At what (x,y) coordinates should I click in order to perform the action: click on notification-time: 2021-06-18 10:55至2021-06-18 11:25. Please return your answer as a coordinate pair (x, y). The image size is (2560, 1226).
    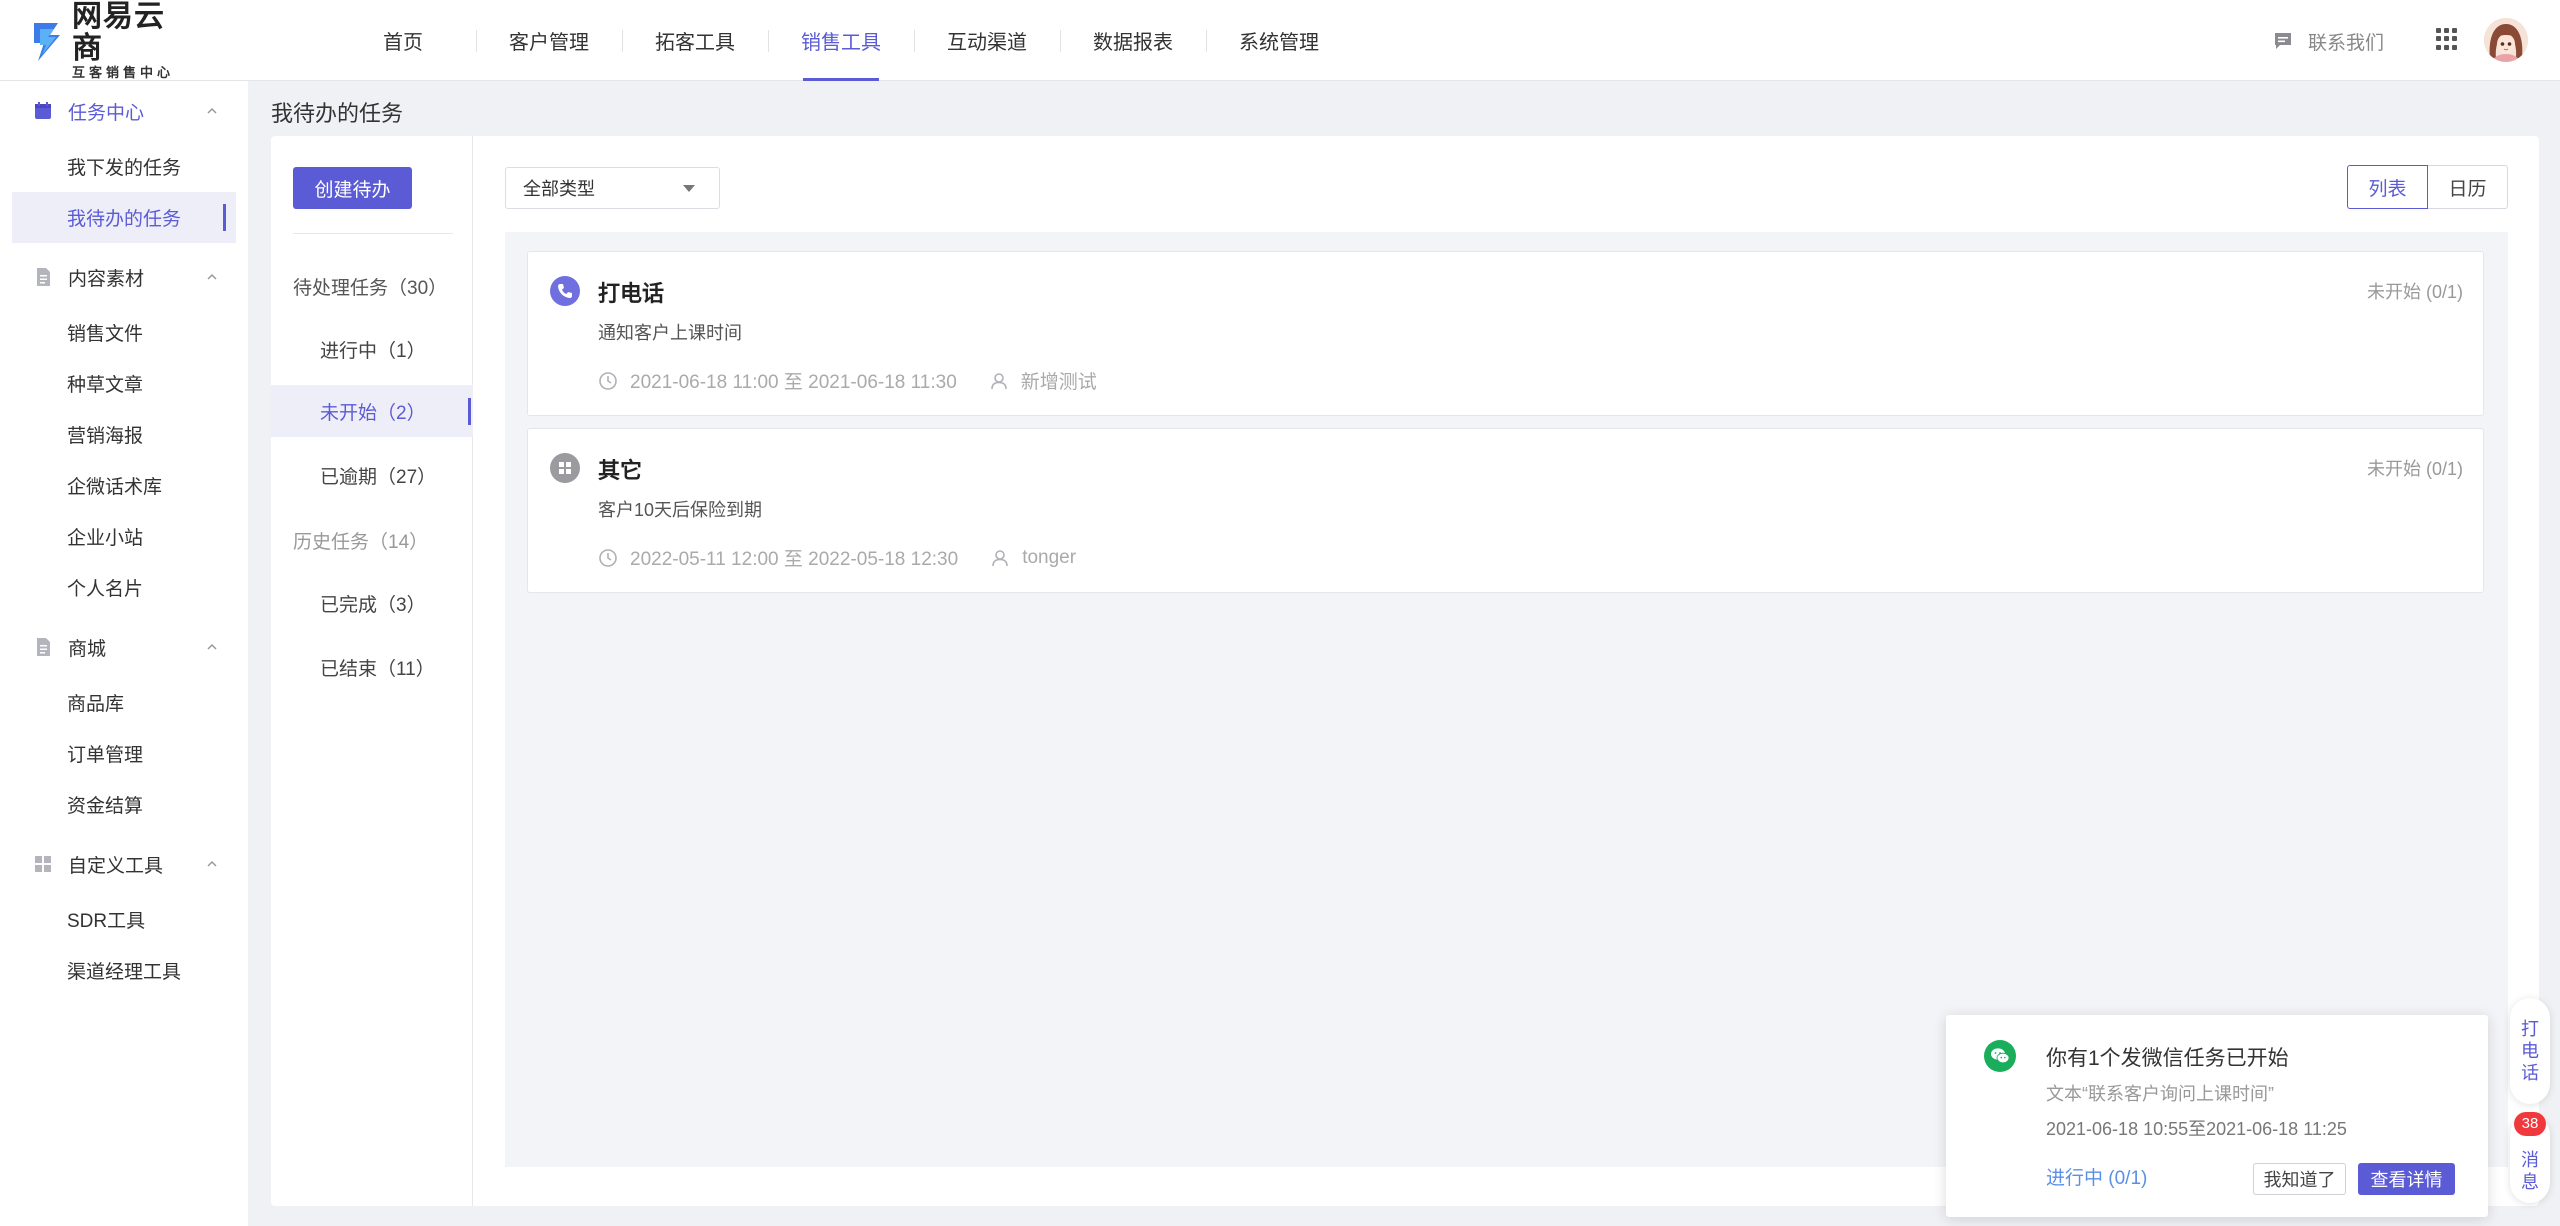
    Looking at the image, I should click on (2196, 1129).